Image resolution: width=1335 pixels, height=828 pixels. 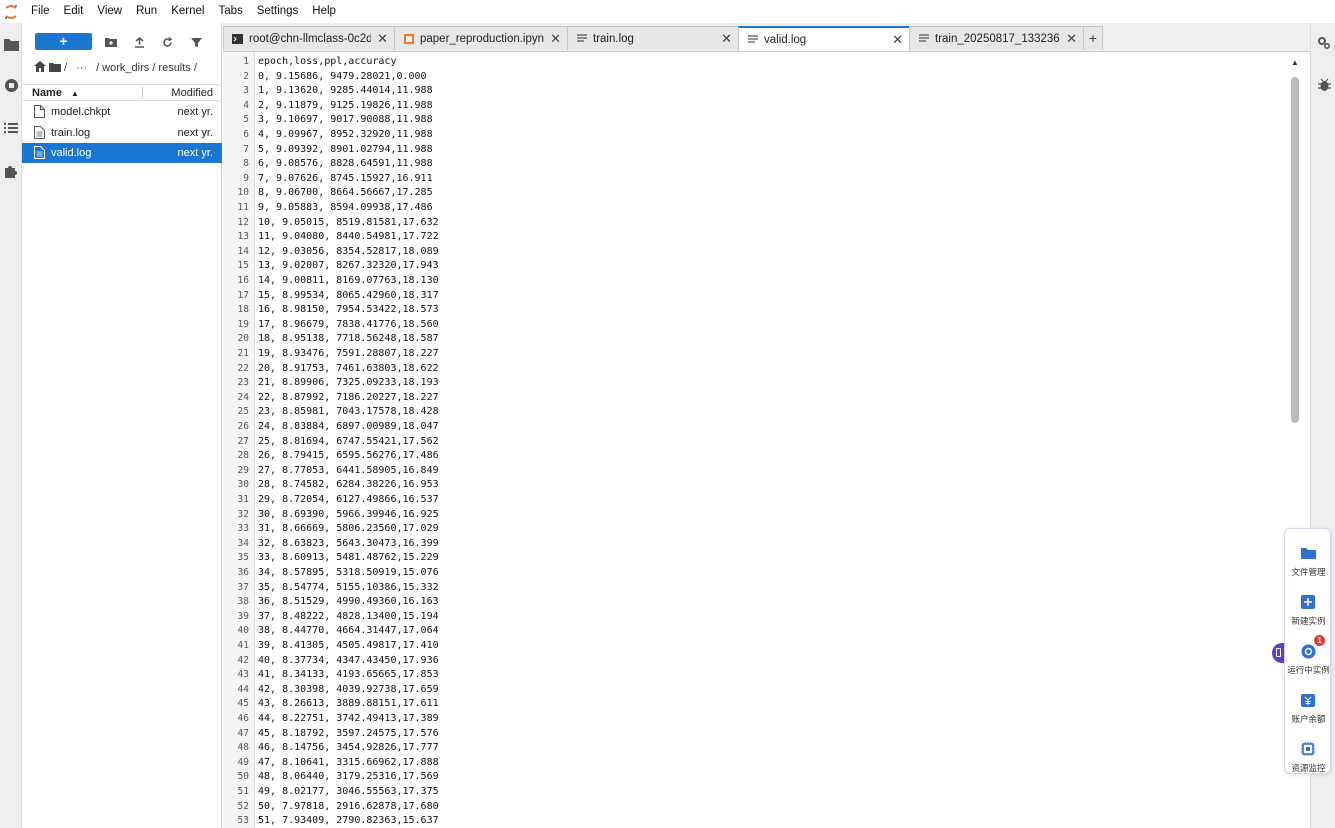 I want to click on line-number: 5, so click(x=246, y=120).